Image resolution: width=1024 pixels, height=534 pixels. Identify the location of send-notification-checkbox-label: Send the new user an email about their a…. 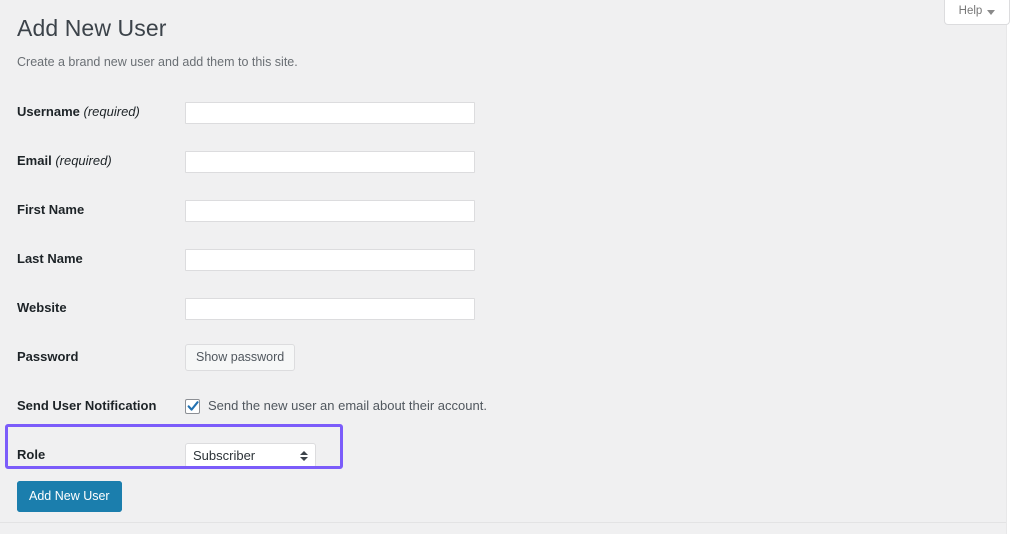
(347, 406).